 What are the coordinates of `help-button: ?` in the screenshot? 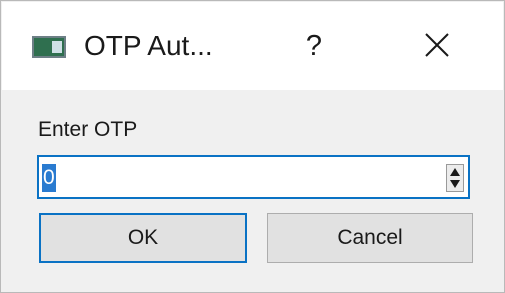 It's located at (314, 46).